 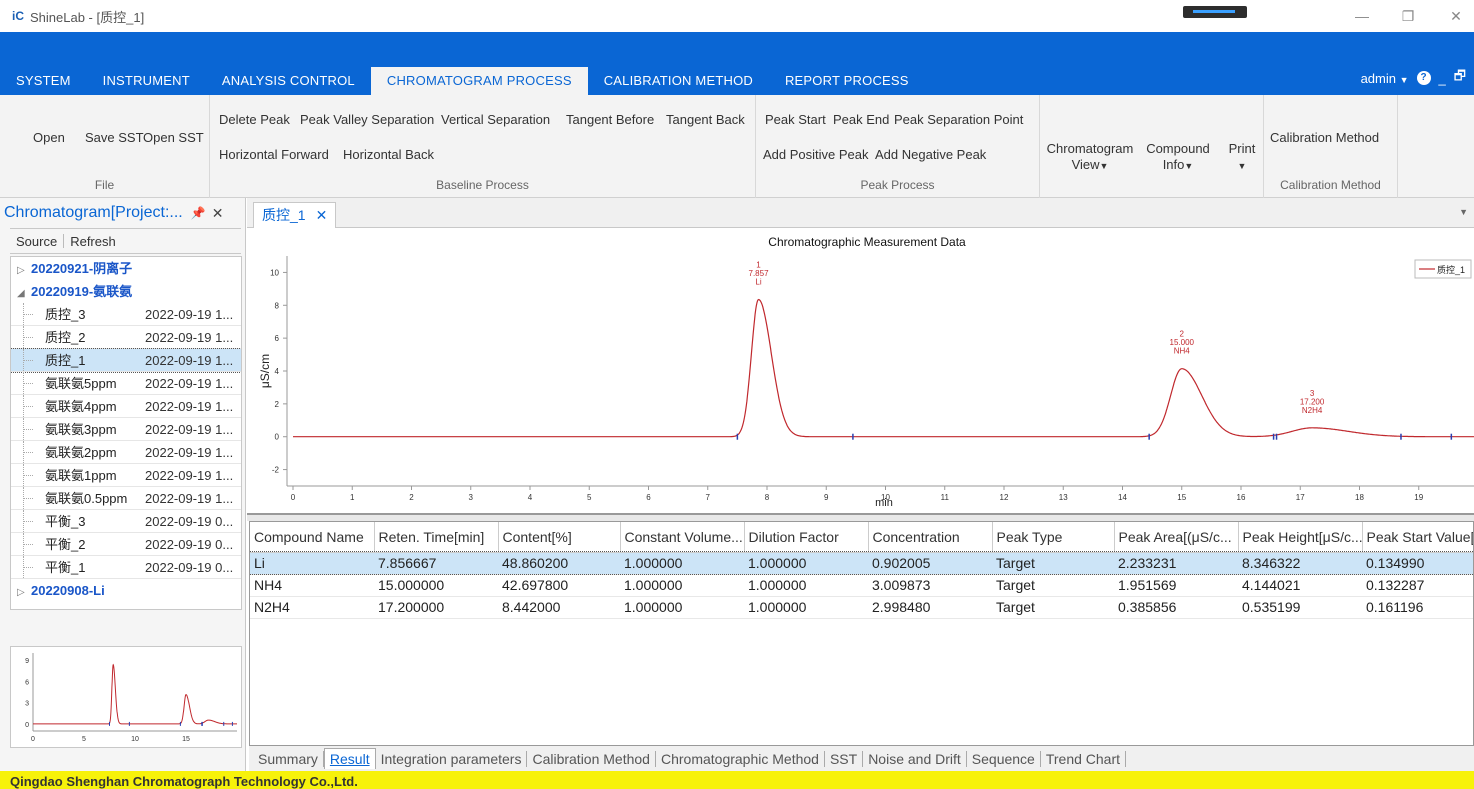 I want to click on result-tab: Calibration Method, so click(x=591, y=758).